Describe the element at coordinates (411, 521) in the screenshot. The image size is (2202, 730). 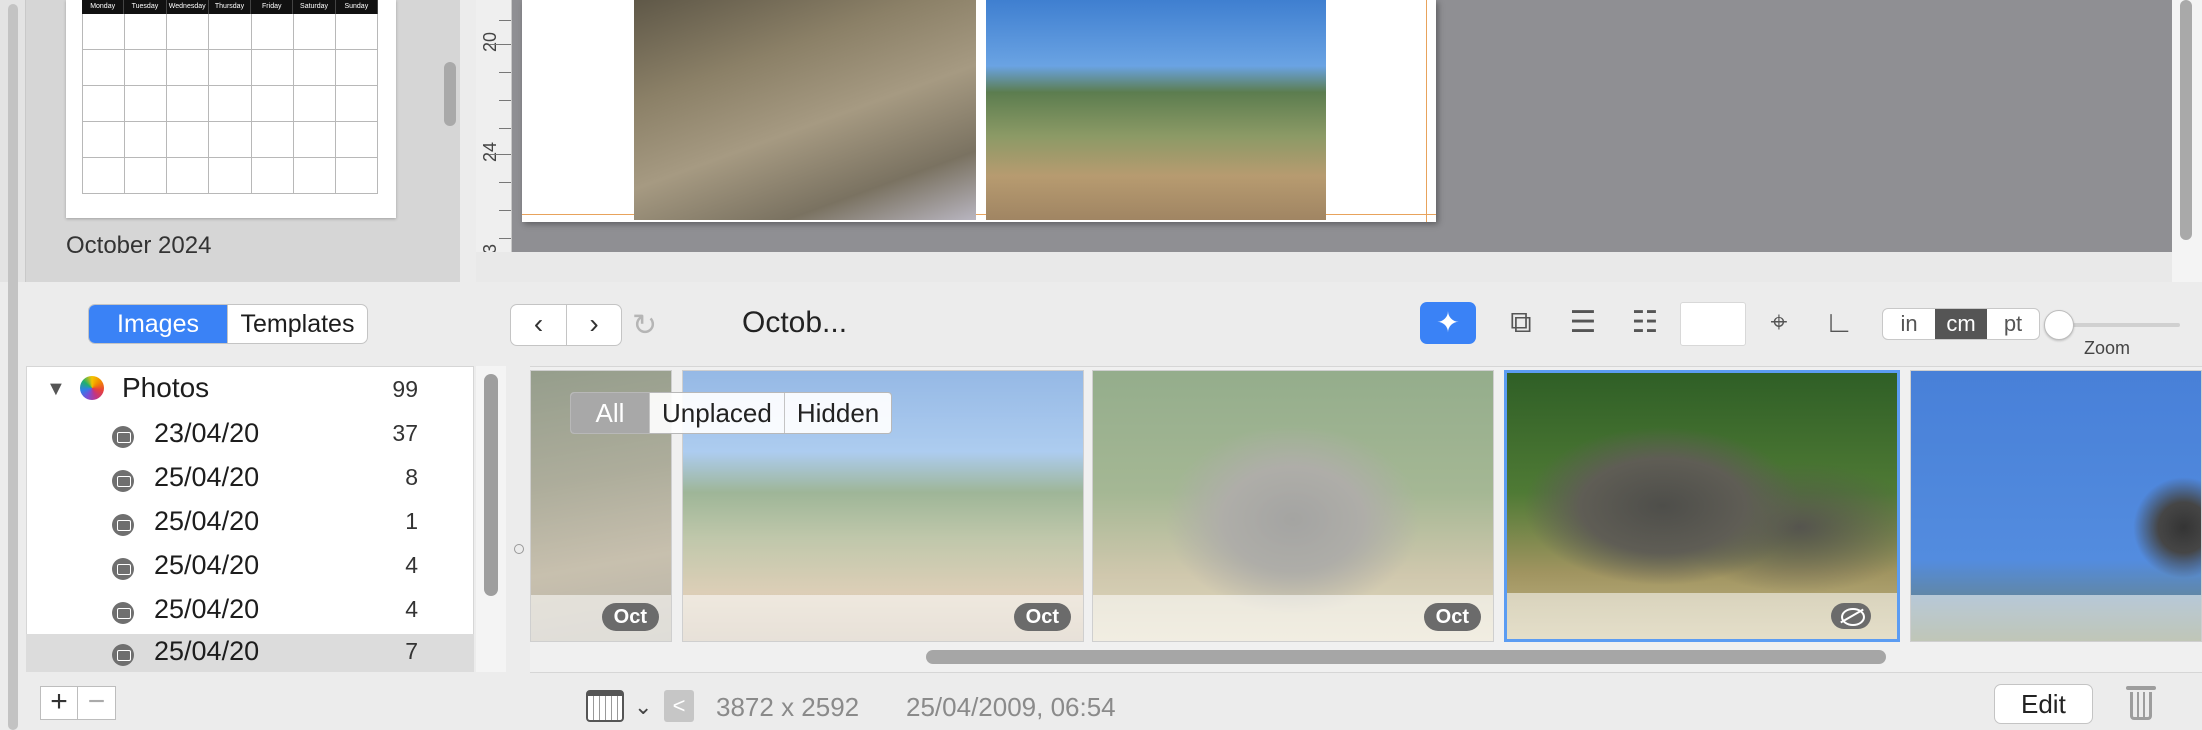
I see `album-count: 1` at that location.